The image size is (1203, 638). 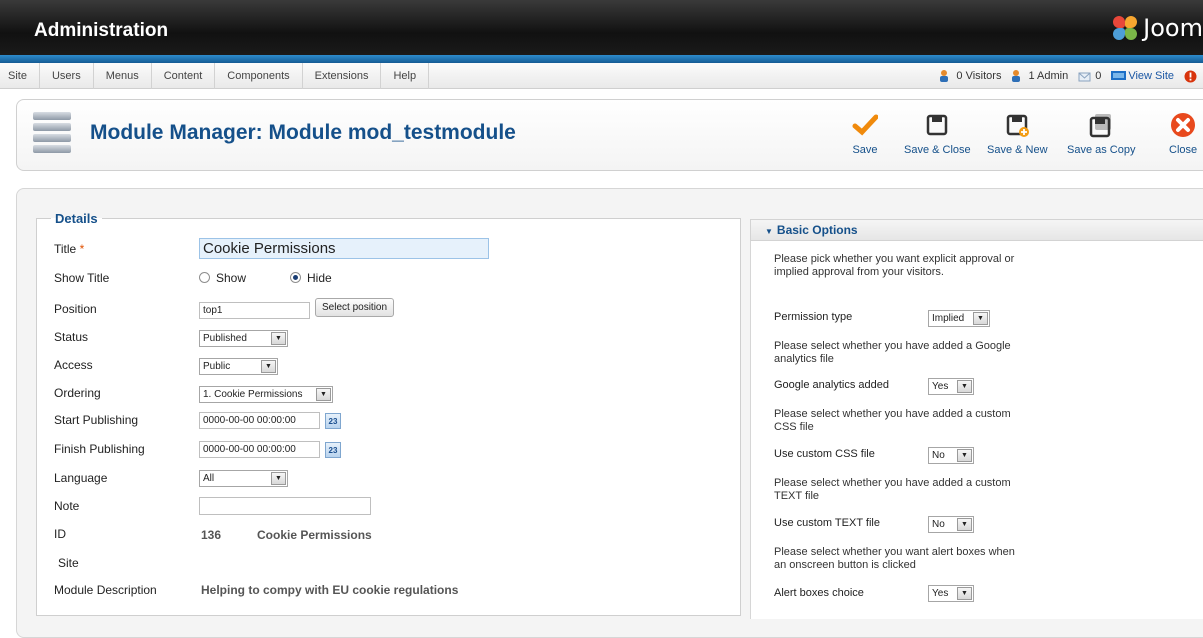 What do you see at coordinates (231, 278) in the screenshot?
I see `show-option-label: Show` at bounding box center [231, 278].